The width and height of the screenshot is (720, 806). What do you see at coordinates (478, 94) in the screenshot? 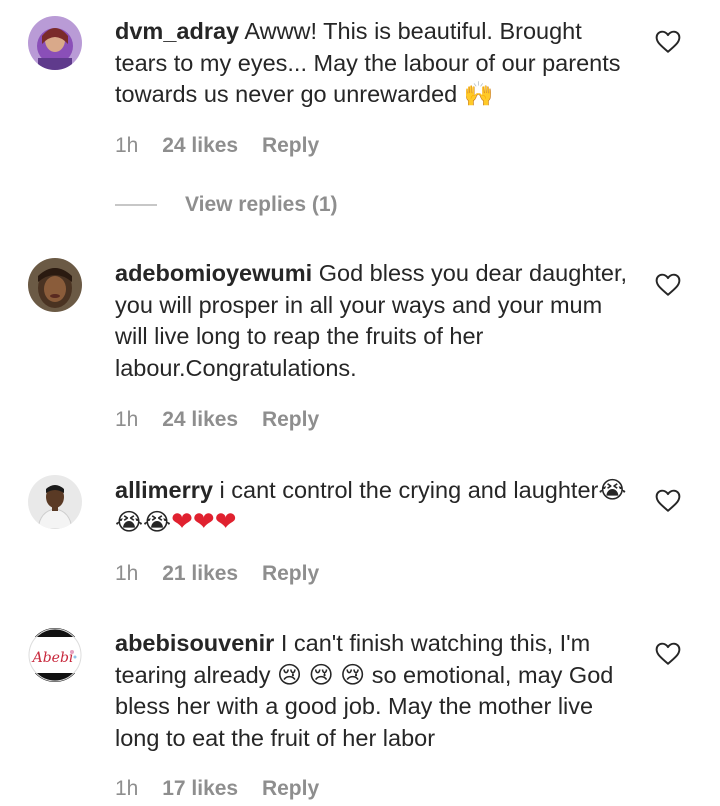
I see `raised-hands-icon: 🙌` at bounding box center [478, 94].